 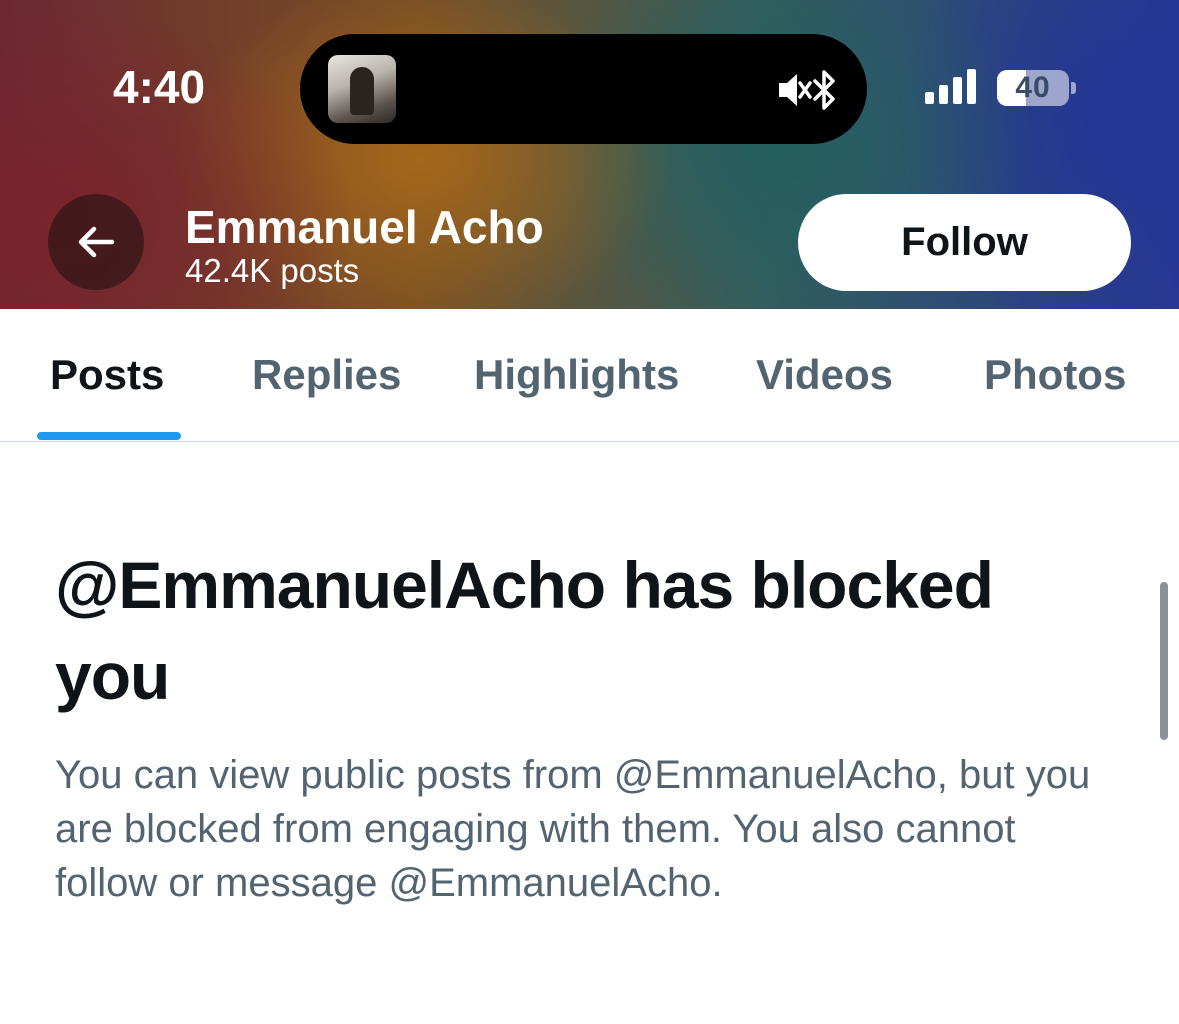 I want to click on back-button, so click(x=96, y=242).